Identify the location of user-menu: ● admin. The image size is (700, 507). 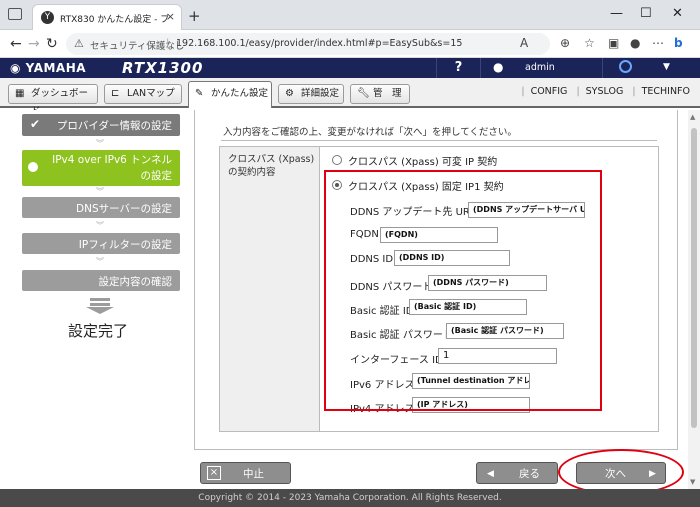
(541, 68).